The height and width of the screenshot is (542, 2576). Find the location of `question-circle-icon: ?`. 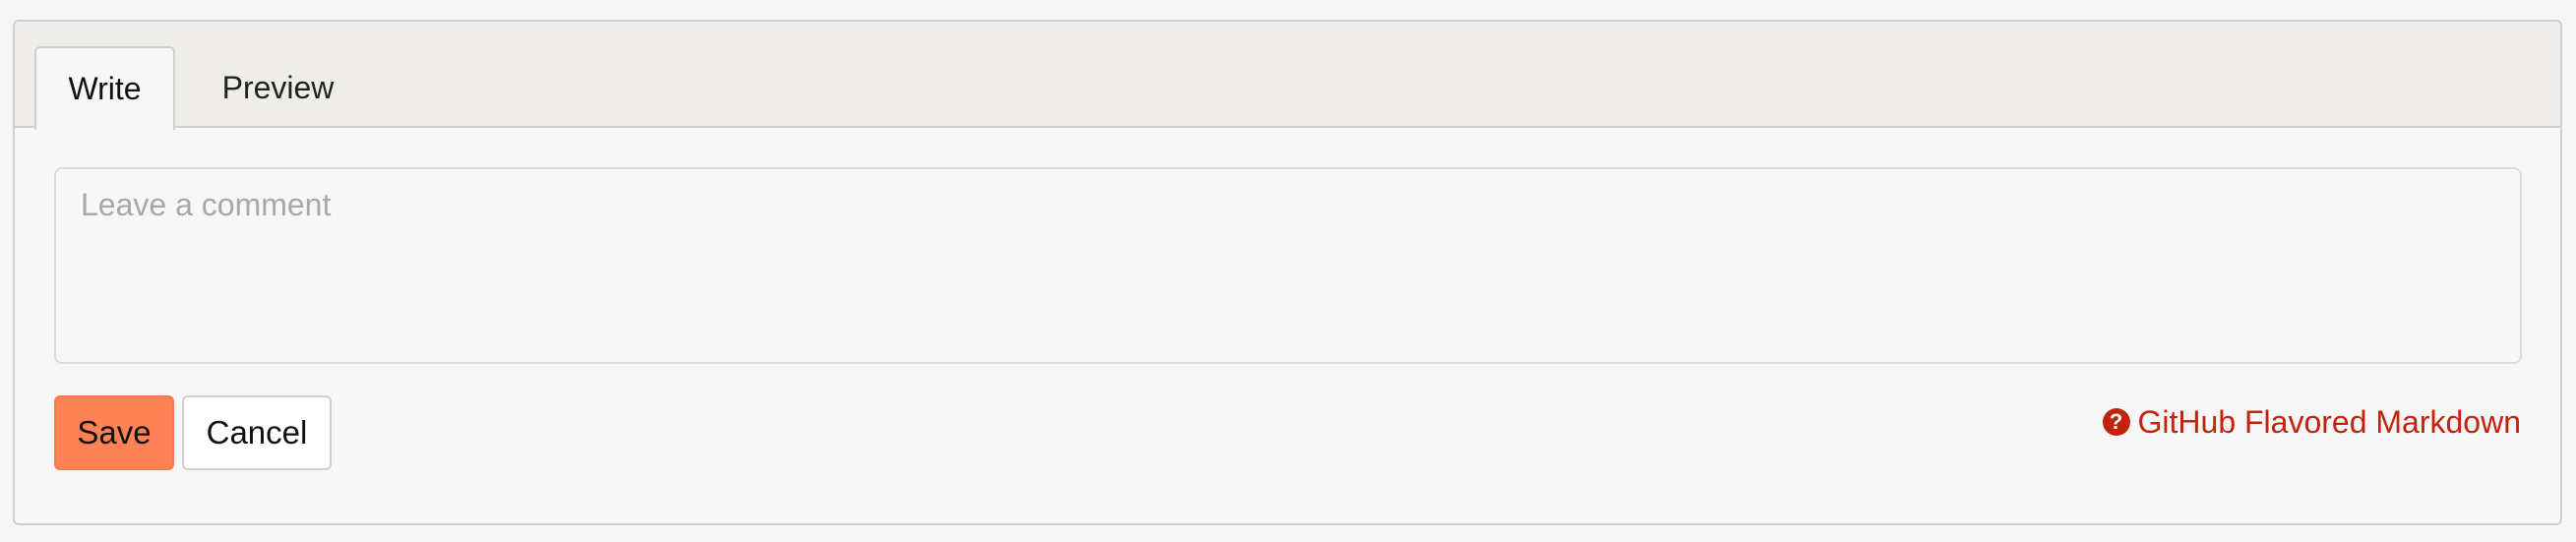

question-circle-icon: ? is located at coordinates (2116, 422).